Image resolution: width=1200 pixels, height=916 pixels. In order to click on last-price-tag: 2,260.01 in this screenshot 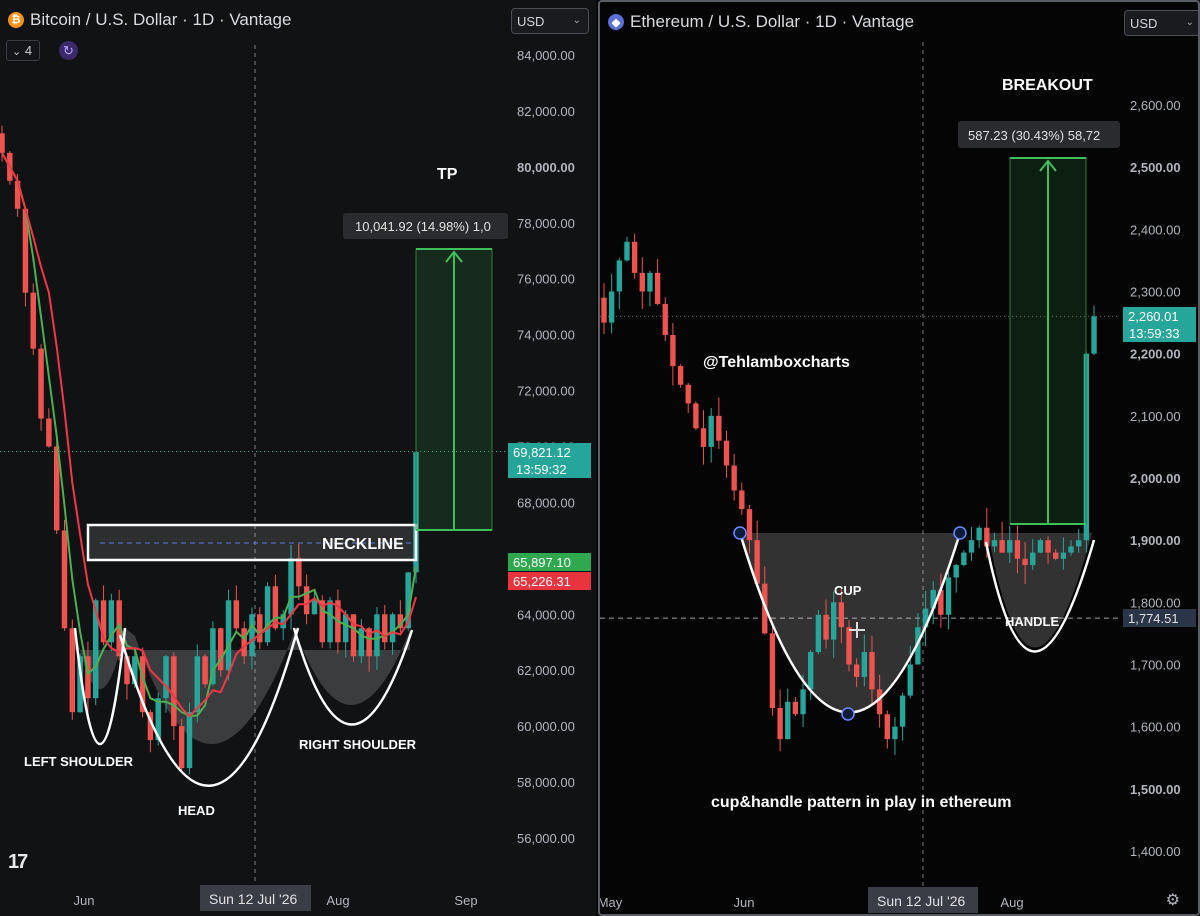, I will do `click(1153, 316)`.